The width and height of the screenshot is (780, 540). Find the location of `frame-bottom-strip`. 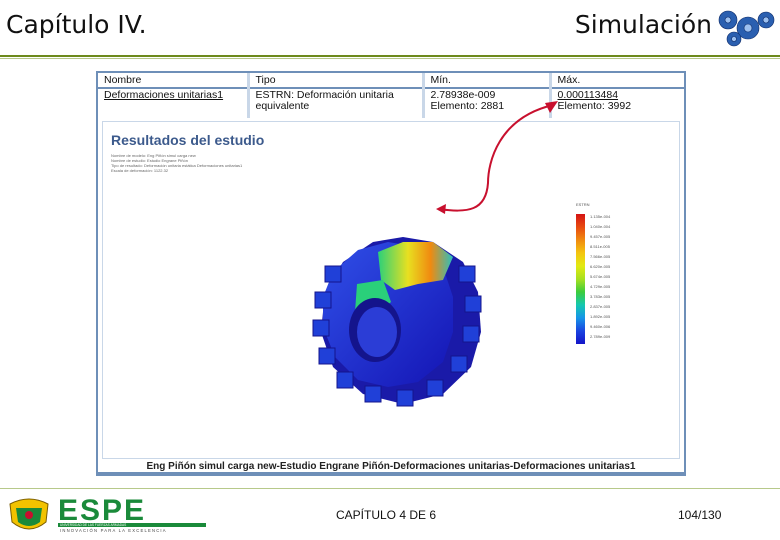

frame-bottom-strip is located at coordinates (391, 473).